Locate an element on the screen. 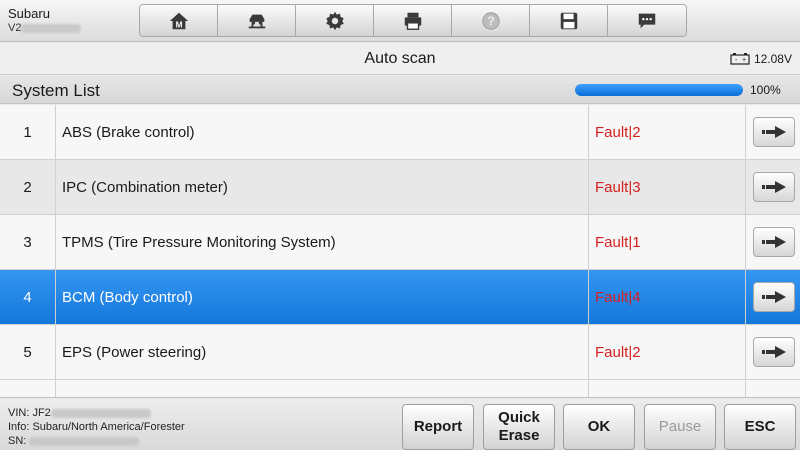 Image resolution: width=800 pixels, height=450 pixels. system-number: 4 is located at coordinates (28, 297).